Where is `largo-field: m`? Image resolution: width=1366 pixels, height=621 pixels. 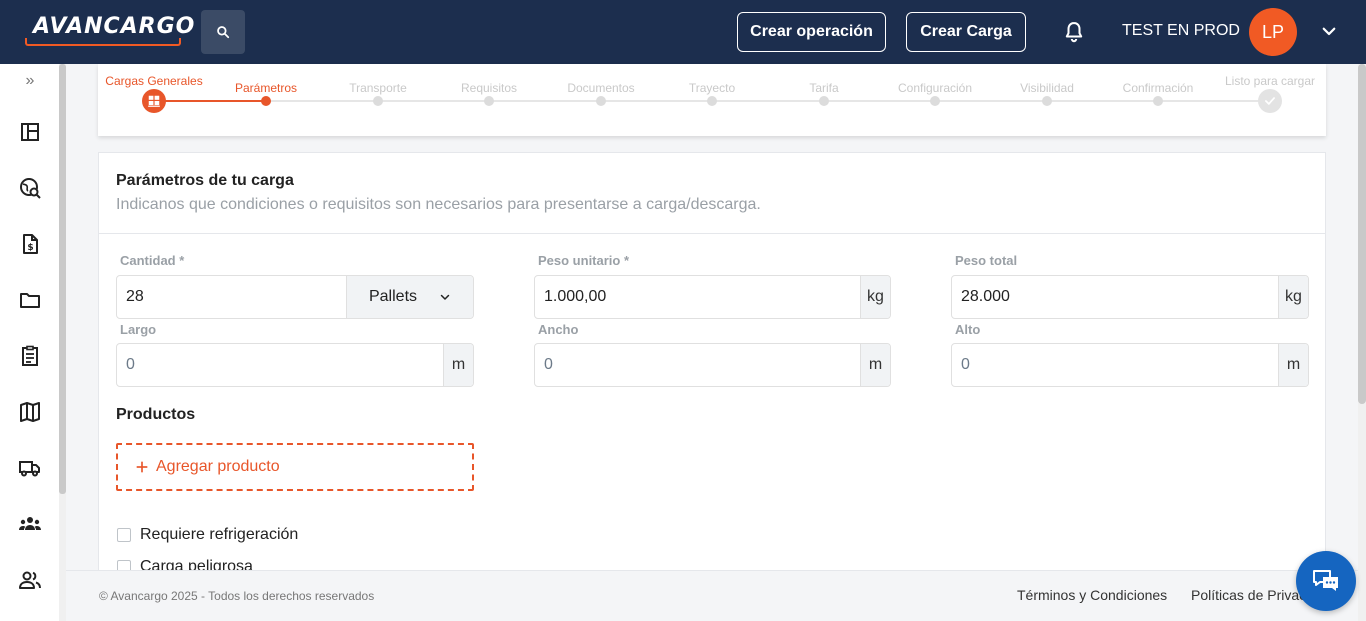
largo-field: m is located at coordinates (295, 365).